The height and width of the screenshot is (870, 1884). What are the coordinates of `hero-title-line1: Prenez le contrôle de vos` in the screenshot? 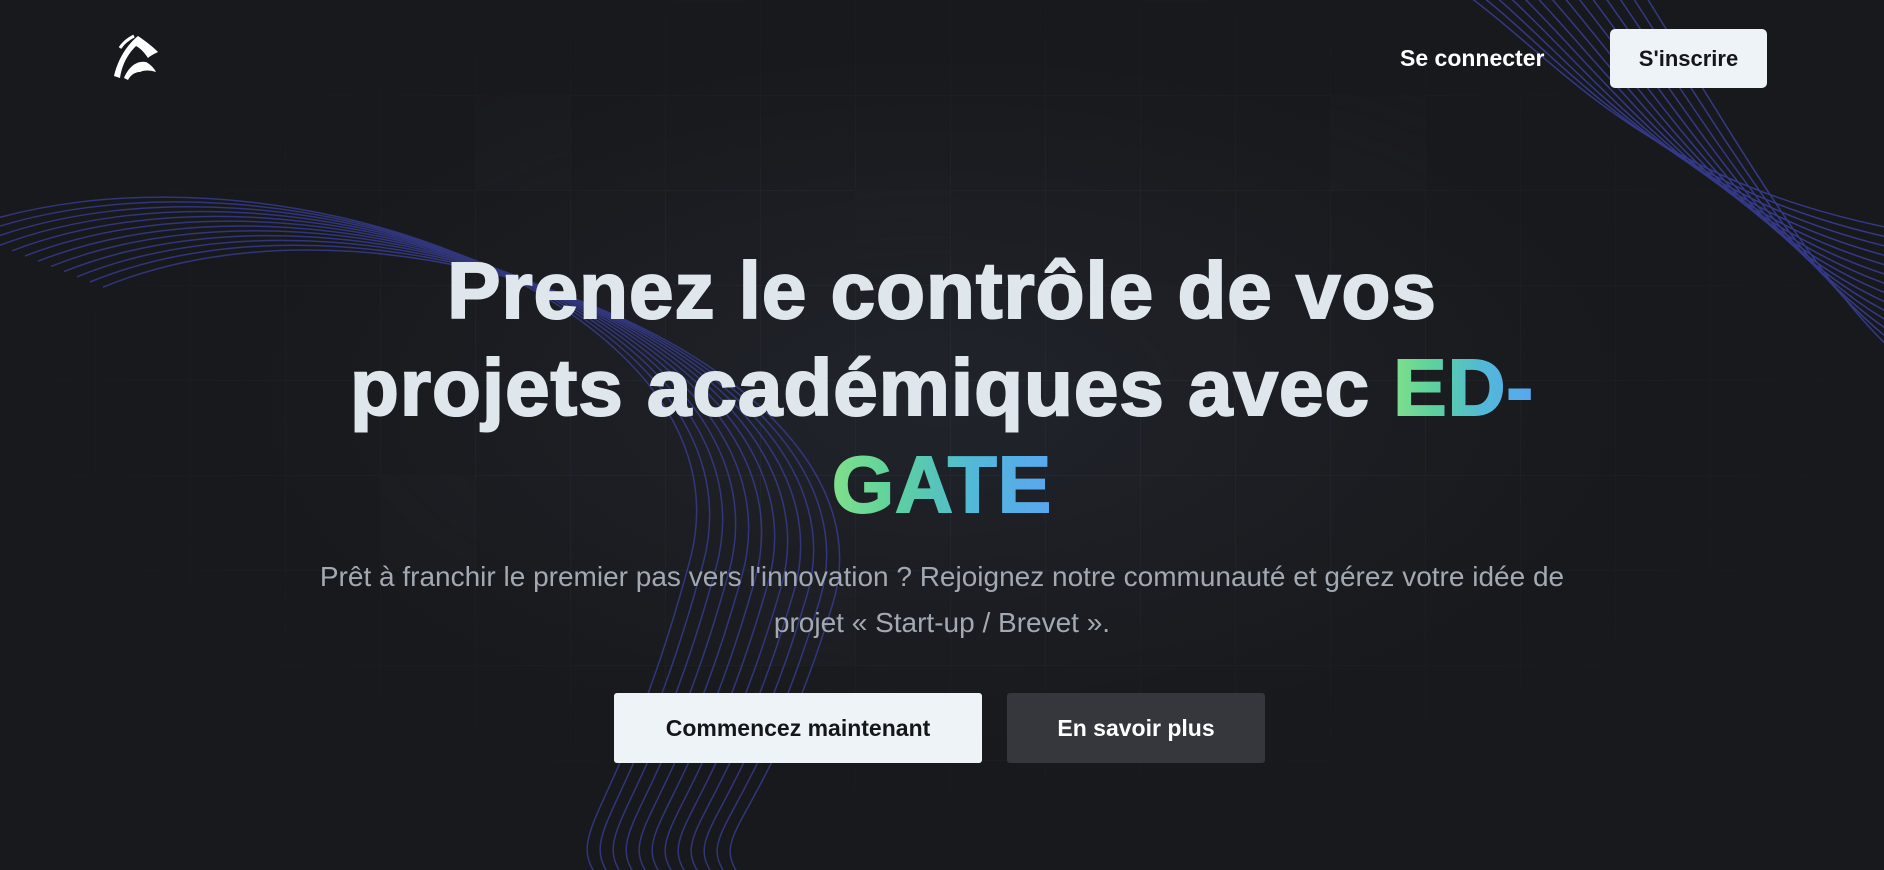 It's located at (941, 290).